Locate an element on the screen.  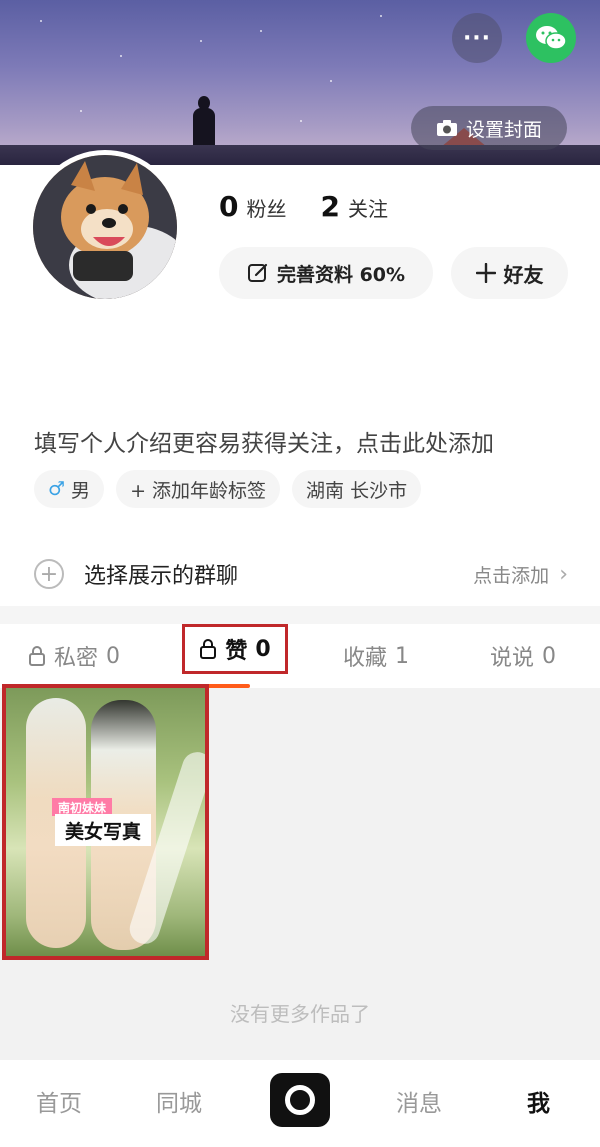
gender-label: 男 is located at coordinates (81, 490).